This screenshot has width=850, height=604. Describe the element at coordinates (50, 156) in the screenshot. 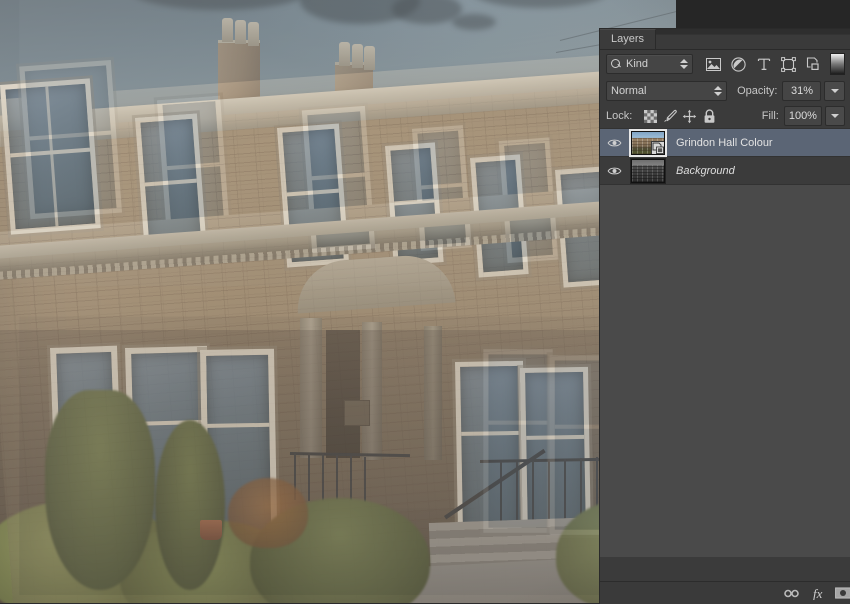

I see `upper-window` at that location.